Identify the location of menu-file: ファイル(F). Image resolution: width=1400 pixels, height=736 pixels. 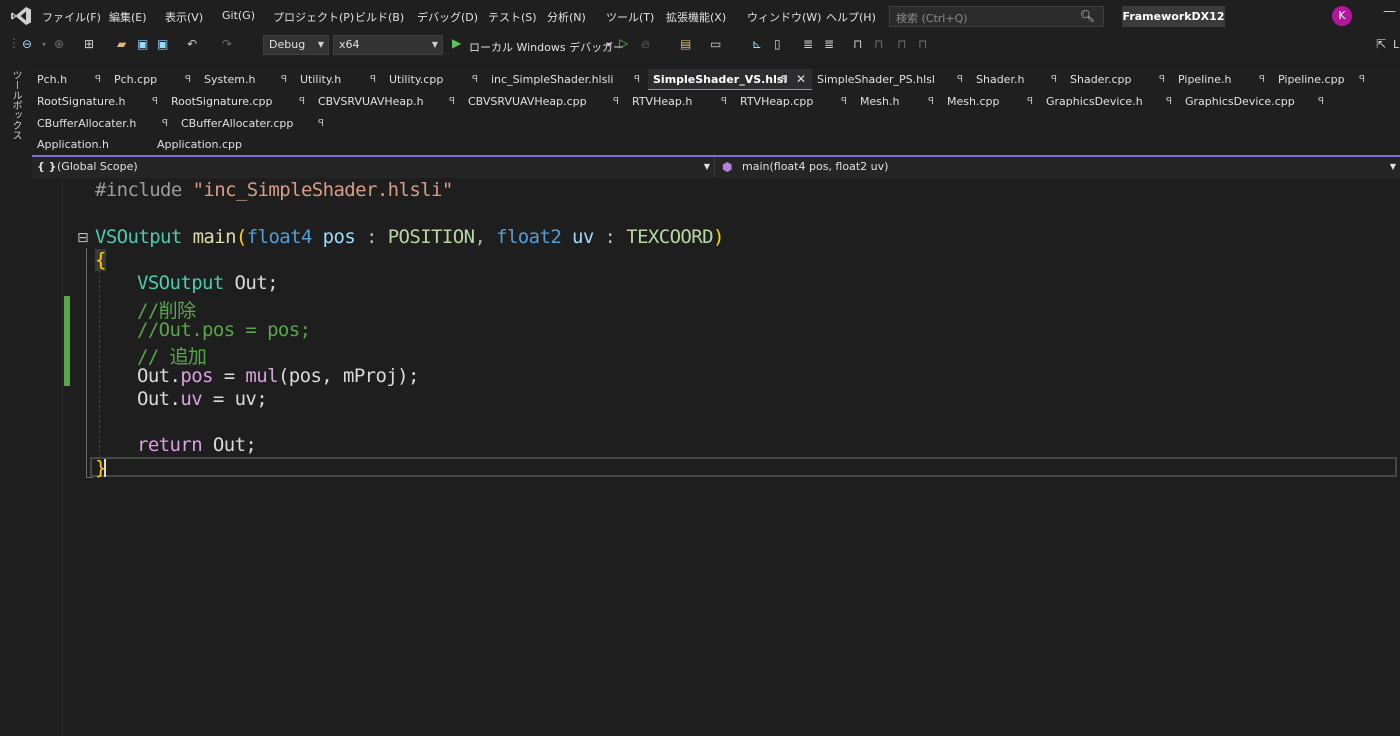
(71, 17).